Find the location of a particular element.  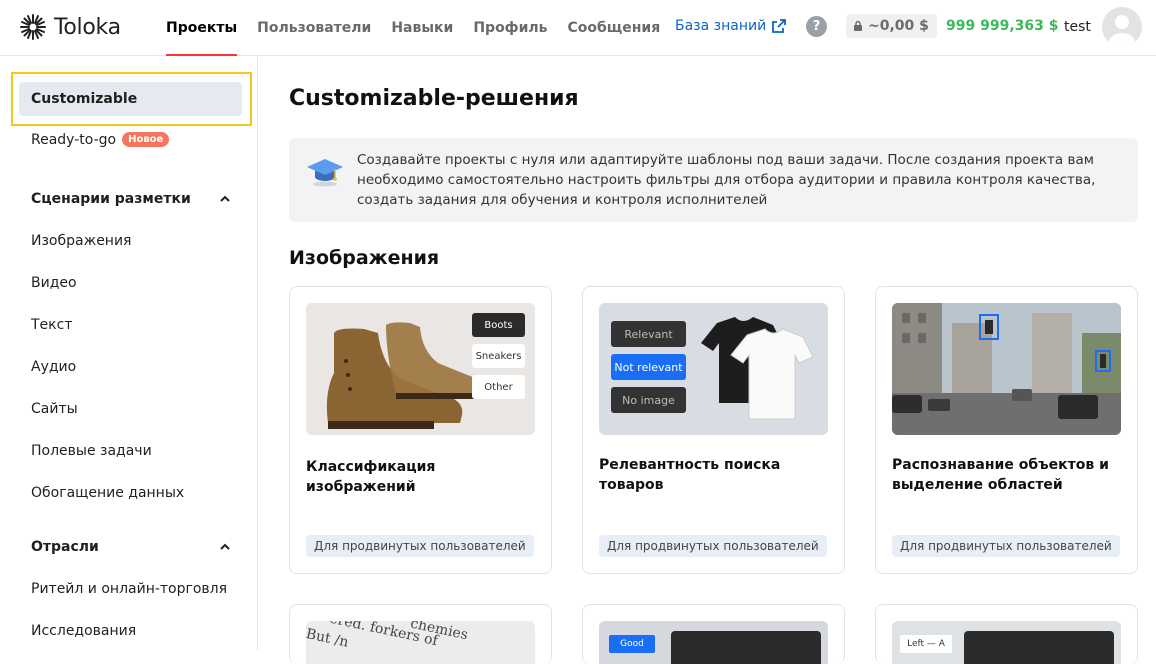

toloka-logo-icon is located at coordinates (33, 27).